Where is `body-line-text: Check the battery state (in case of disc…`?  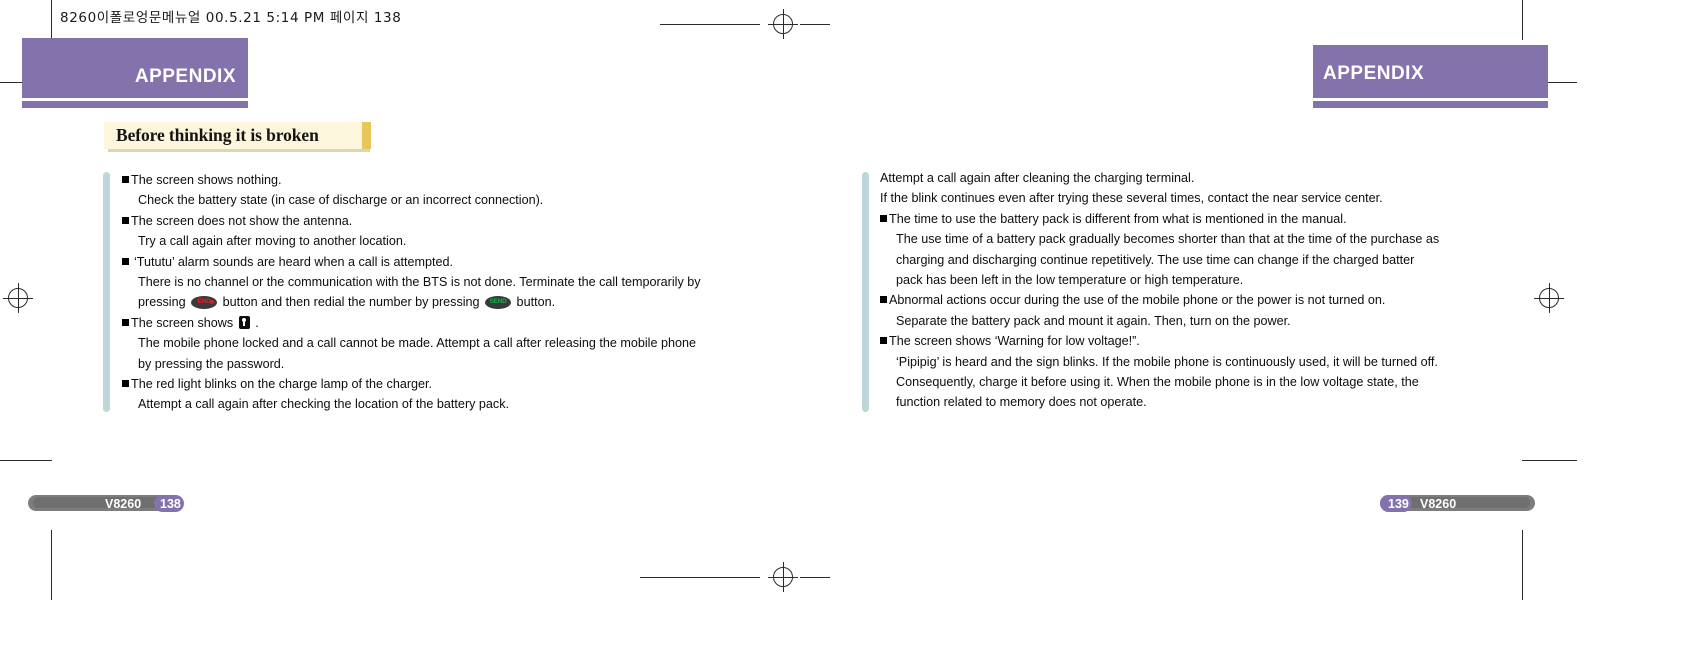
body-line-text: Check the battery state (in case of disc… is located at coordinates (341, 200).